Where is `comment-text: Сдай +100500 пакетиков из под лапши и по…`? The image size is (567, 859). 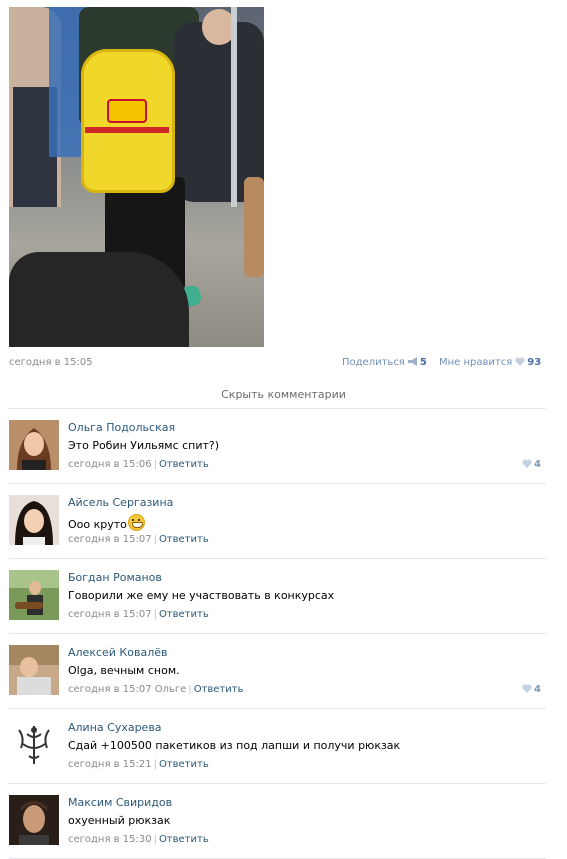
comment-text: Сдай +100500 пакетиков из под лапши и по… is located at coordinates (234, 745).